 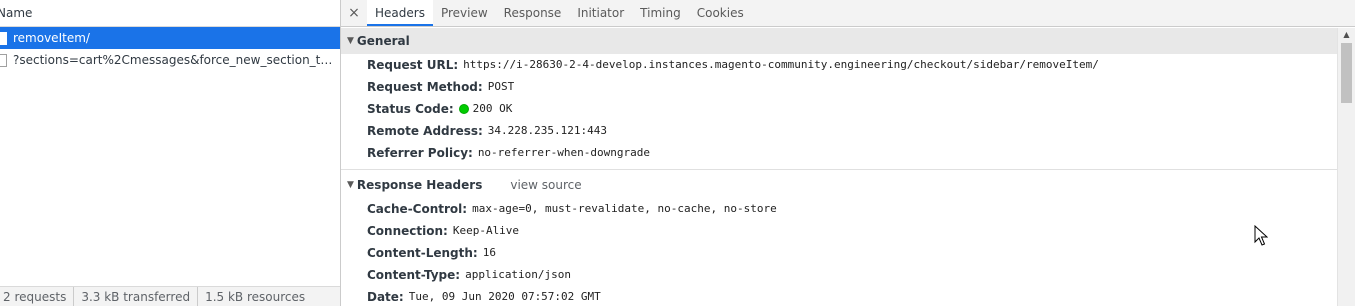 What do you see at coordinates (720, 13) in the screenshot?
I see `tab-cookies: Cookies` at bounding box center [720, 13].